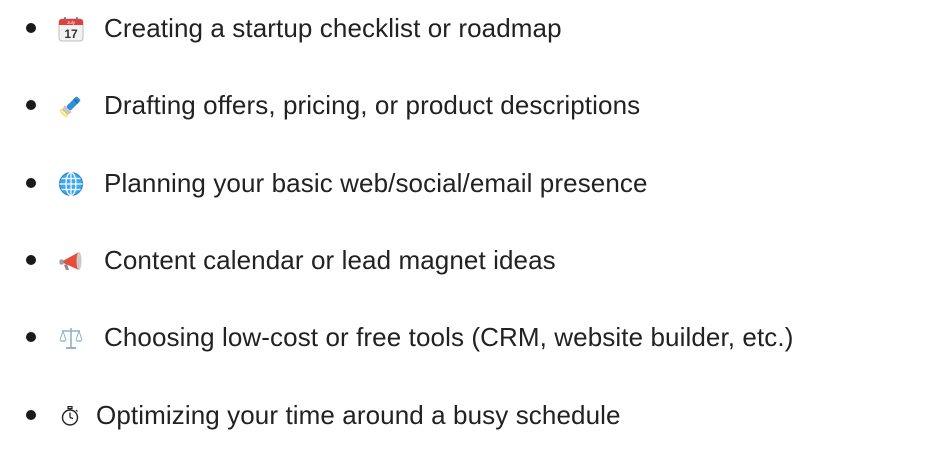 The image size is (947, 465). Describe the element at coordinates (71, 184) in the screenshot. I see `globe-icon` at that location.